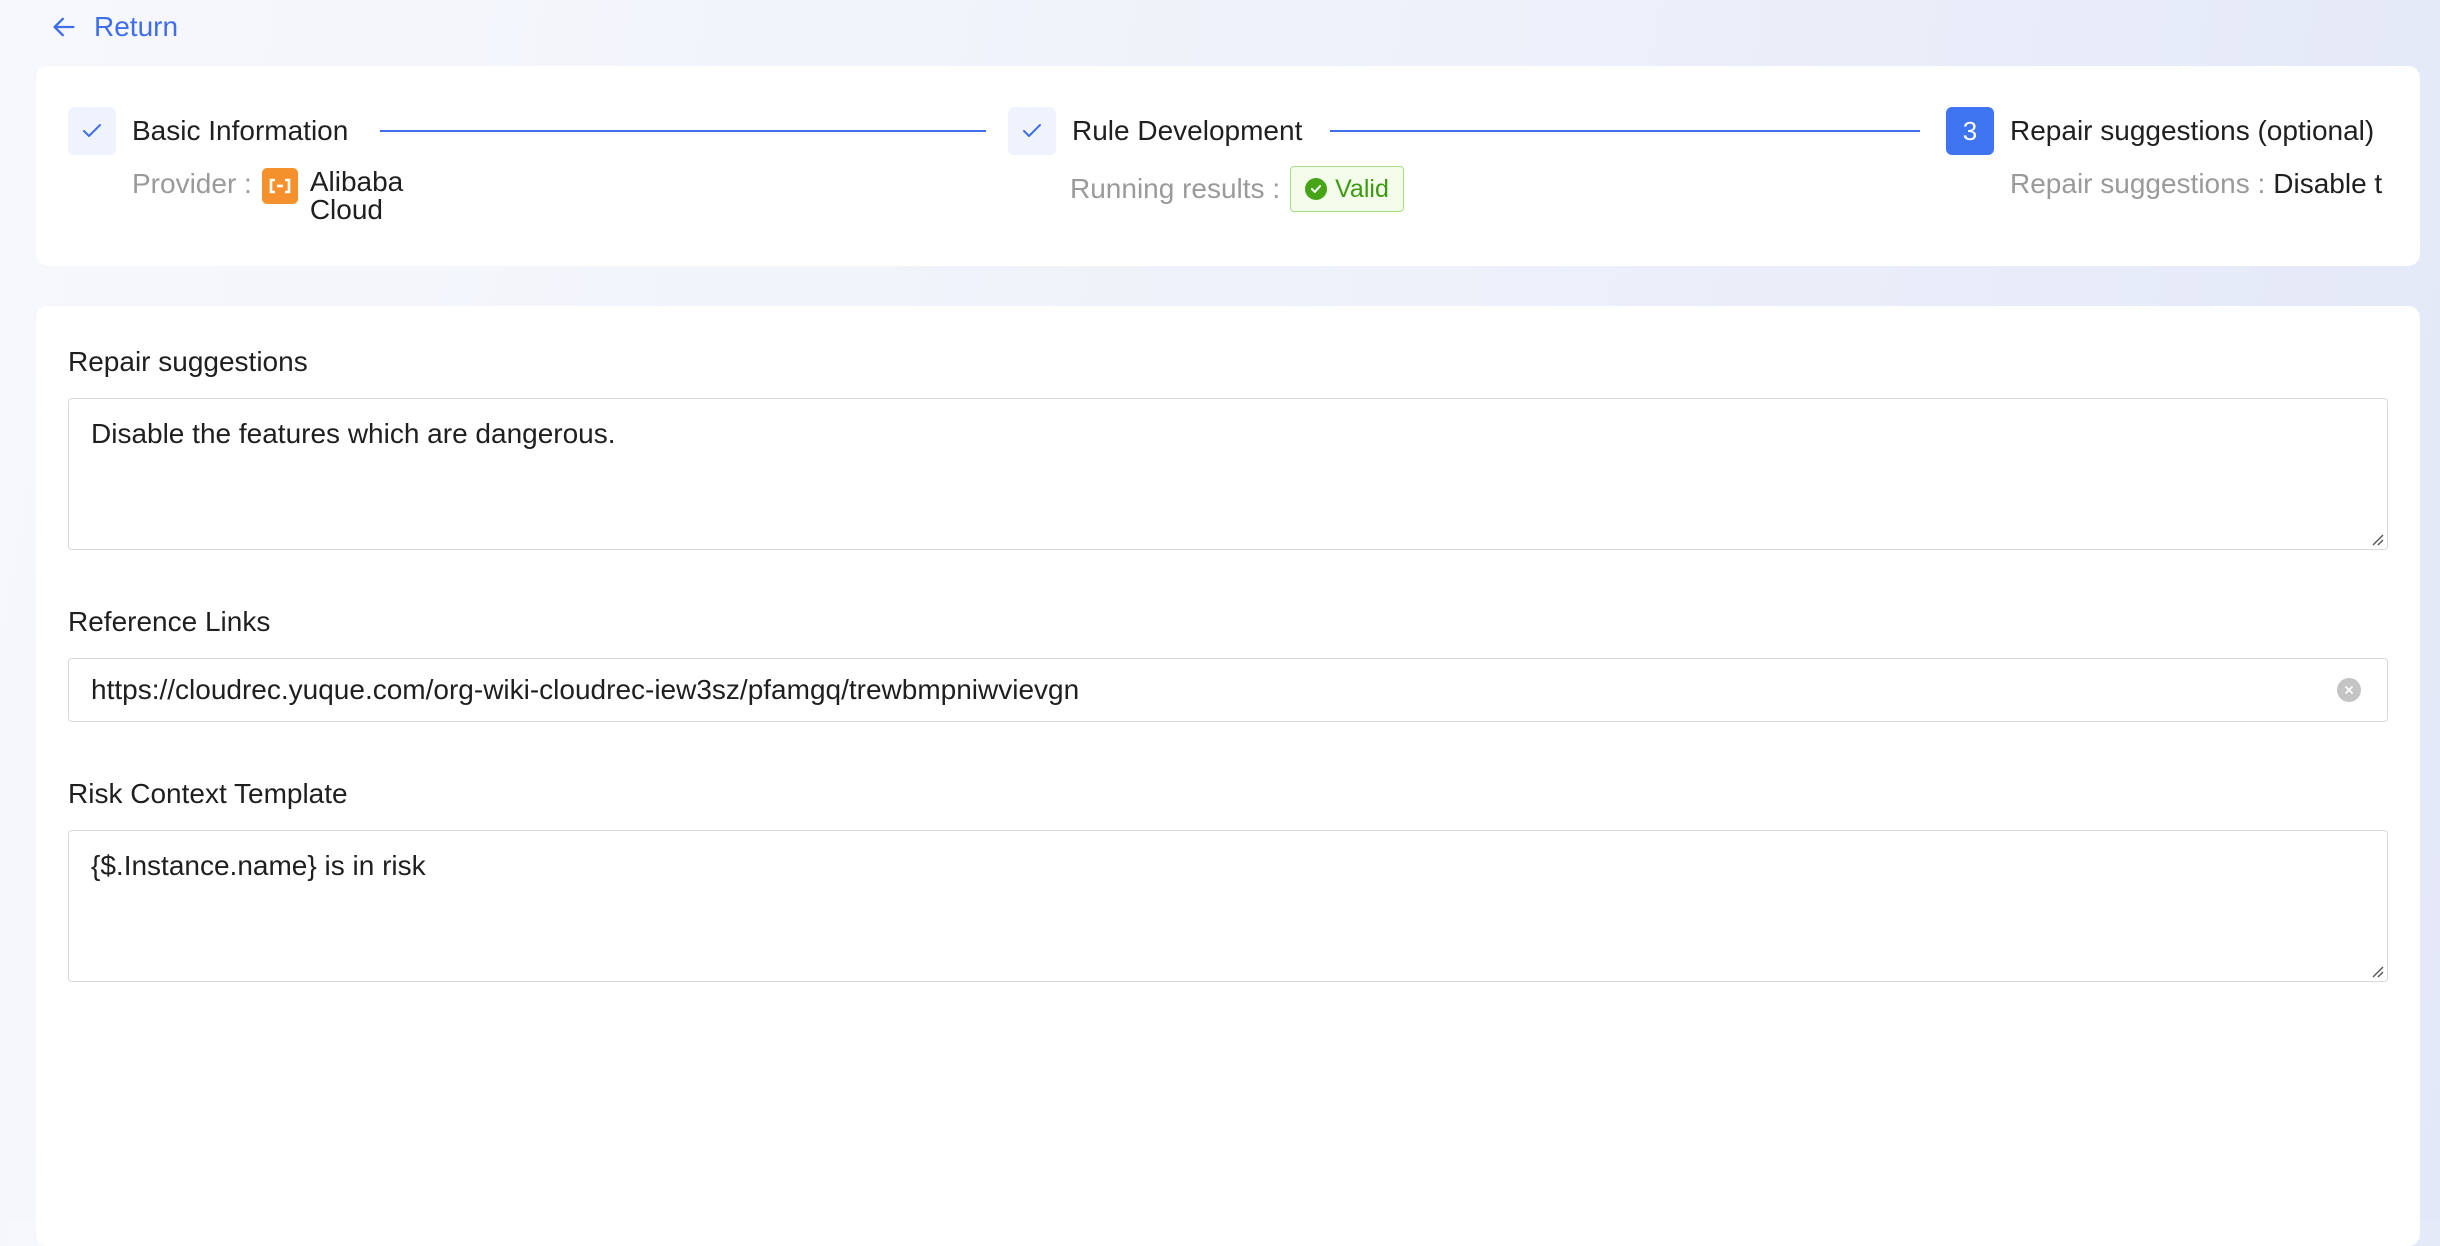 The width and height of the screenshot is (2440, 1246). I want to click on provider-name-line1: Alibaba, so click(356, 181).